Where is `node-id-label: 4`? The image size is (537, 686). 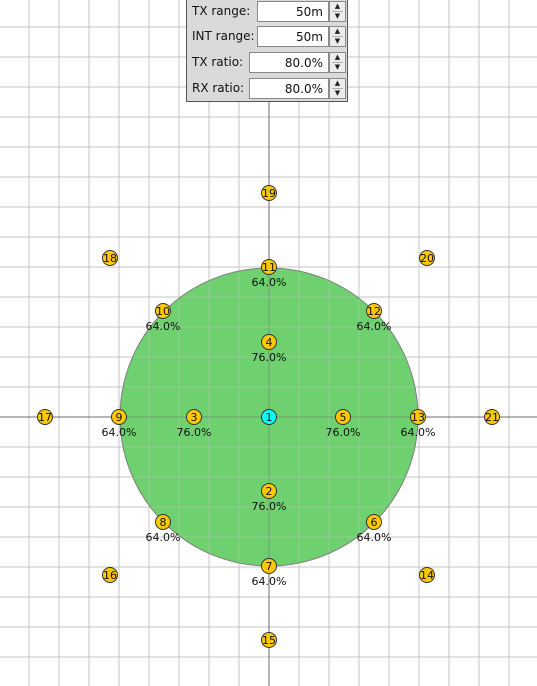
node-id-label: 4 is located at coordinates (269, 342).